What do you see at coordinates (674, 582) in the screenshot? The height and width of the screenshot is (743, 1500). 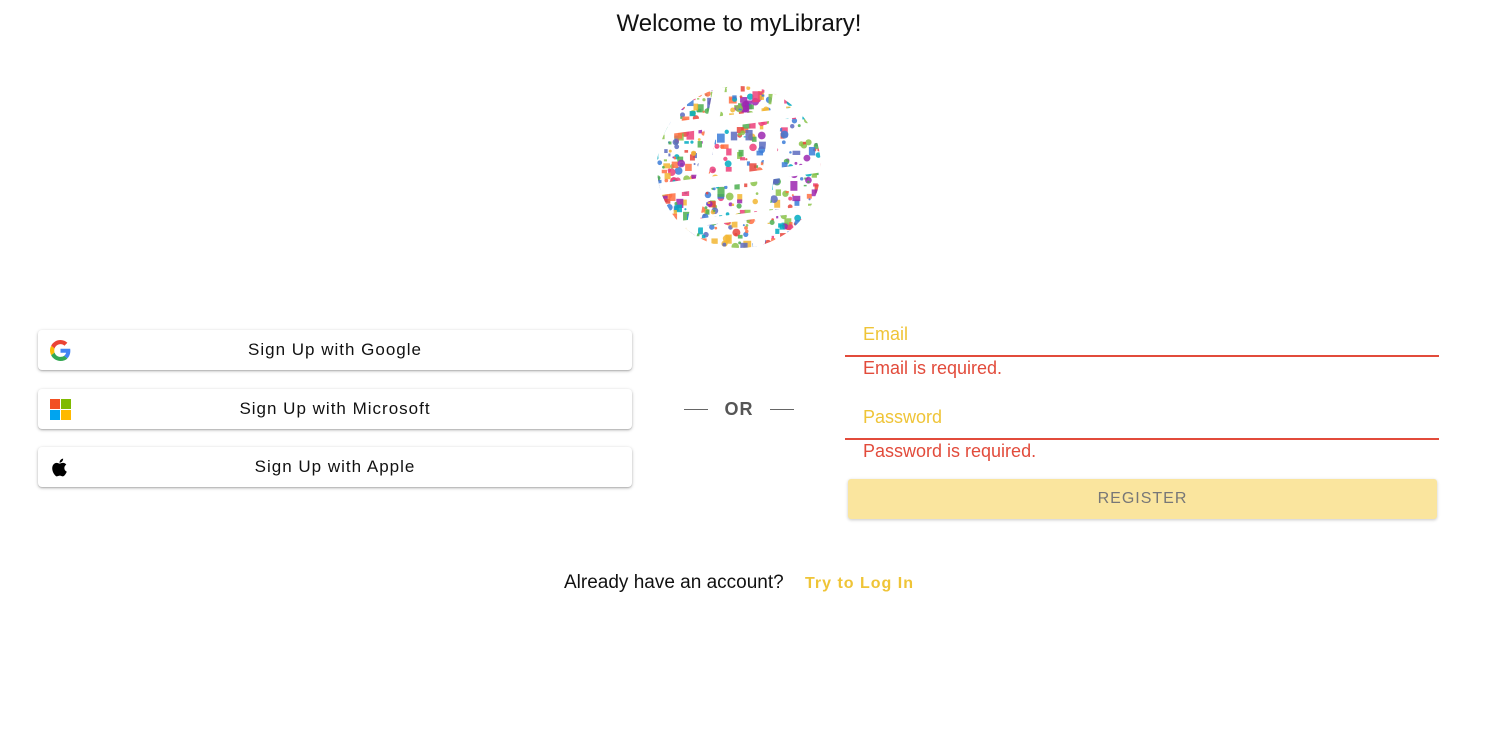 I see `login-question: Already have an account?` at bounding box center [674, 582].